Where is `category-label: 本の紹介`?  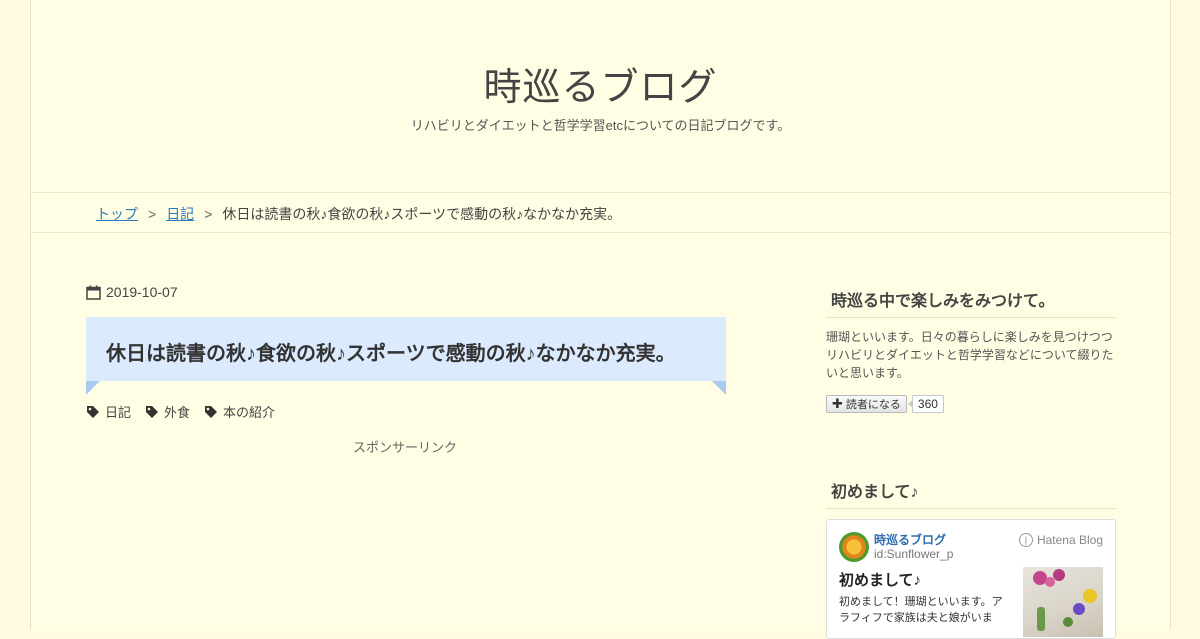
category-label: 本の紹介 is located at coordinates (249, 412).